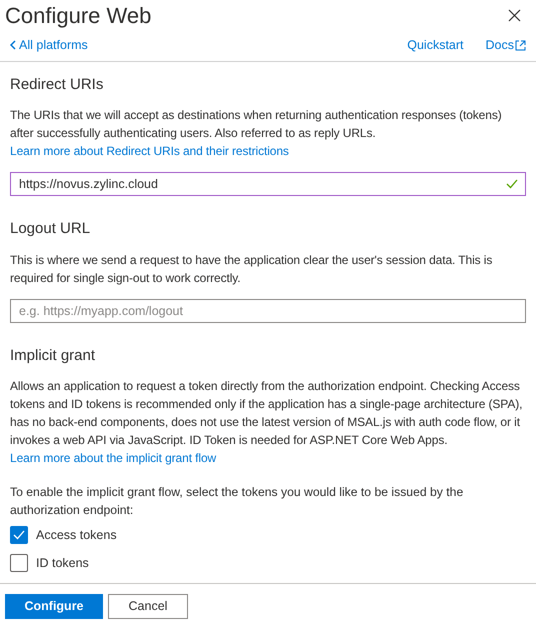  Describe the element at coordinates (514, 15) in the screenshot. I see `close-icon` at that location.